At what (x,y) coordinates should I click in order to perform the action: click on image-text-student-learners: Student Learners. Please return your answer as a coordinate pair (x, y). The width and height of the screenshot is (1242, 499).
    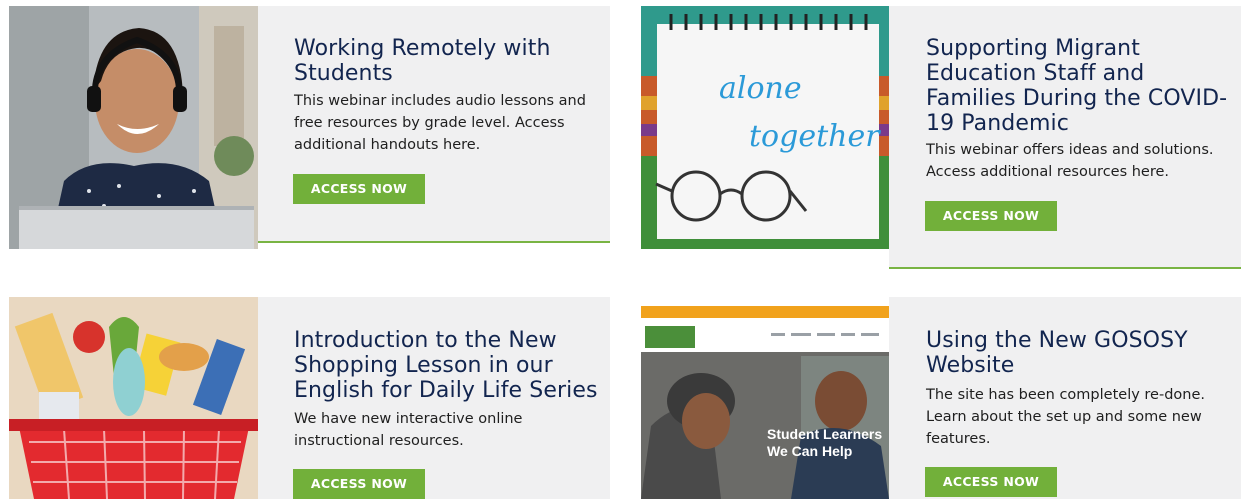
    Looking at the image, I should click on (824, 434).